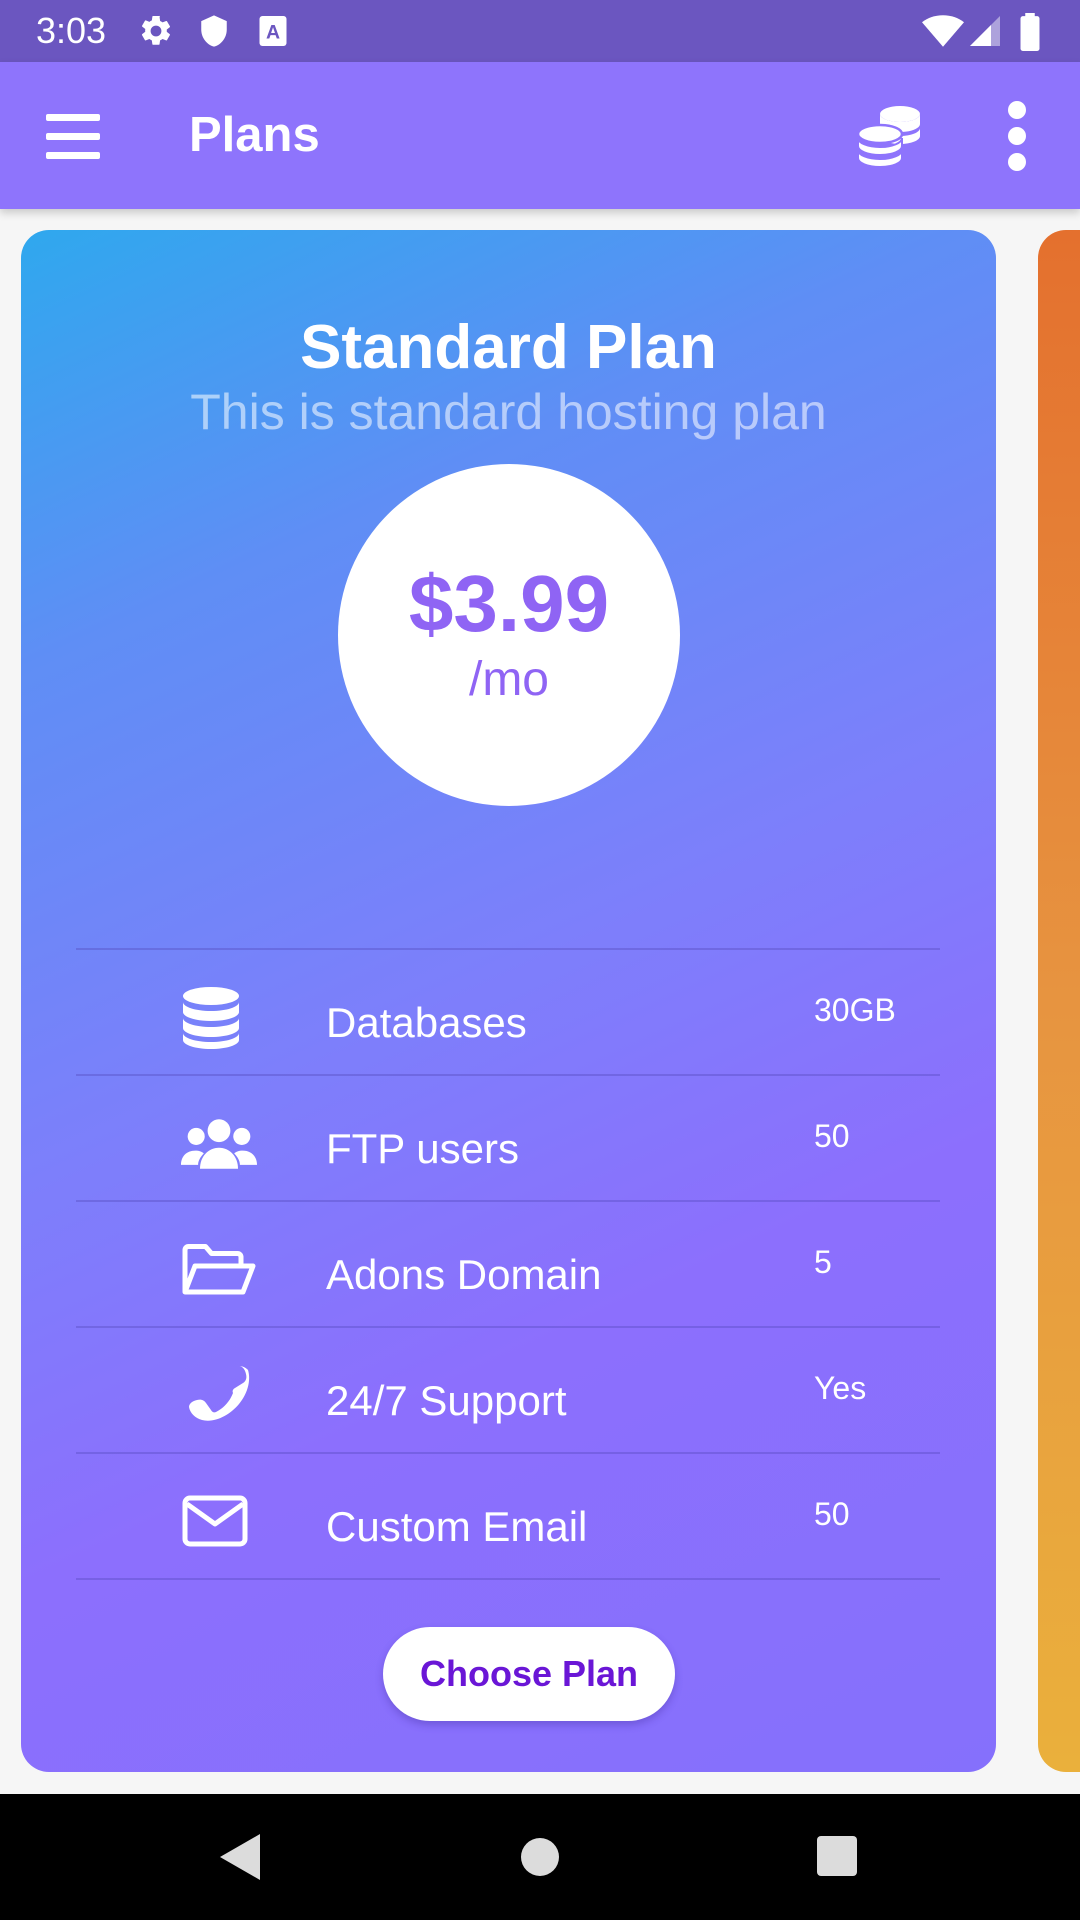  Describe the element at coordinates (219, 1269) in the screenshot. I see `folder-open-icon` at that location.